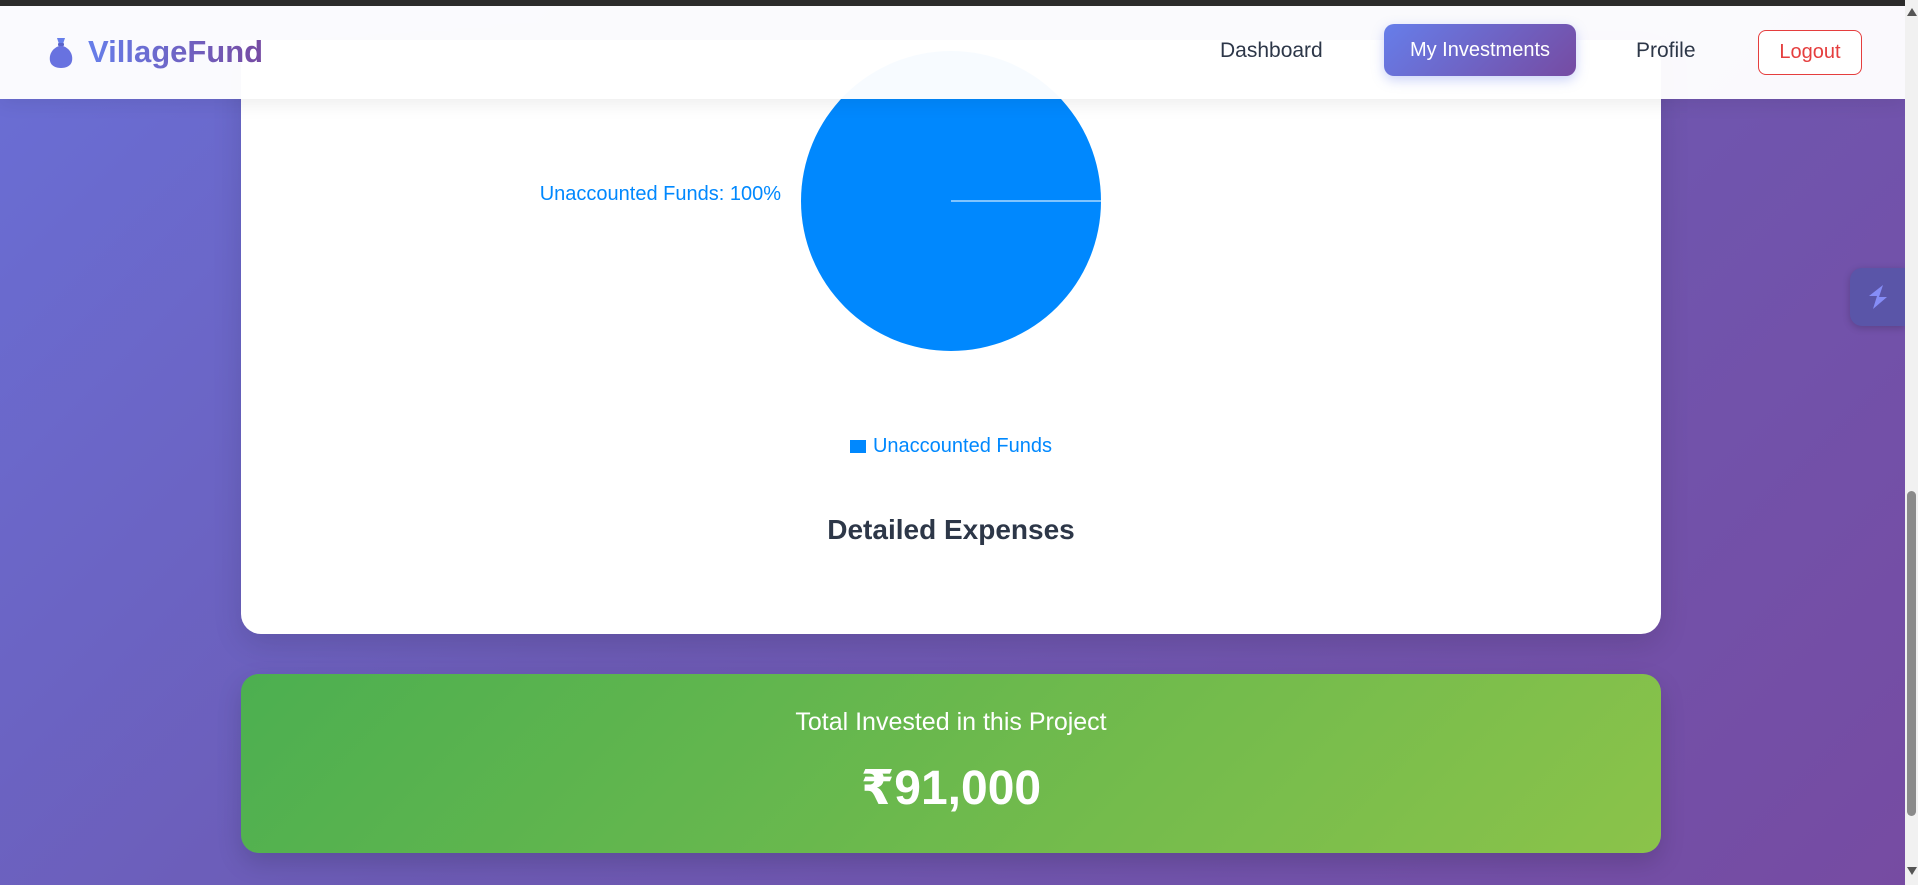  I want to click on brand-logo: VillageFund, so click(154, 52).